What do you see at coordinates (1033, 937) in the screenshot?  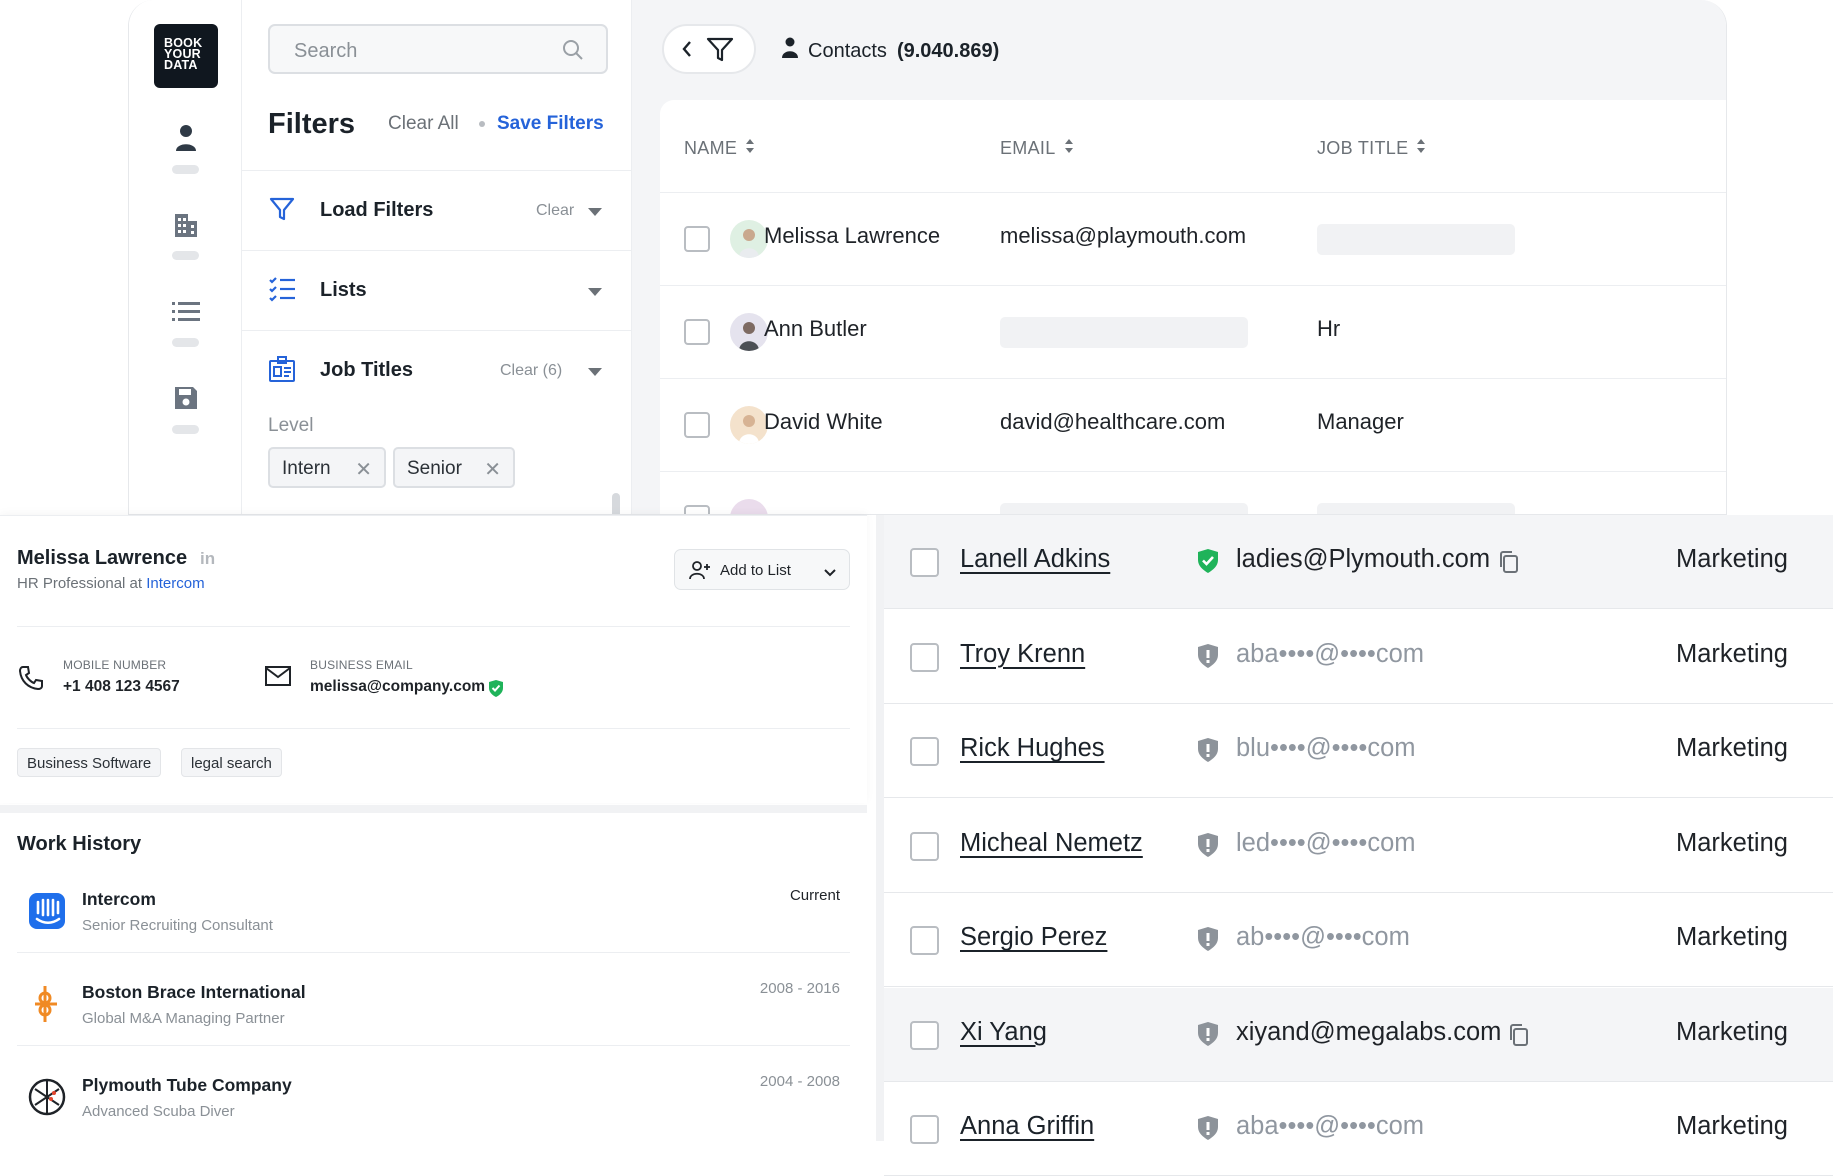 I see `person-name-link: Sergio Perez` at bounding box center [1033, 937].